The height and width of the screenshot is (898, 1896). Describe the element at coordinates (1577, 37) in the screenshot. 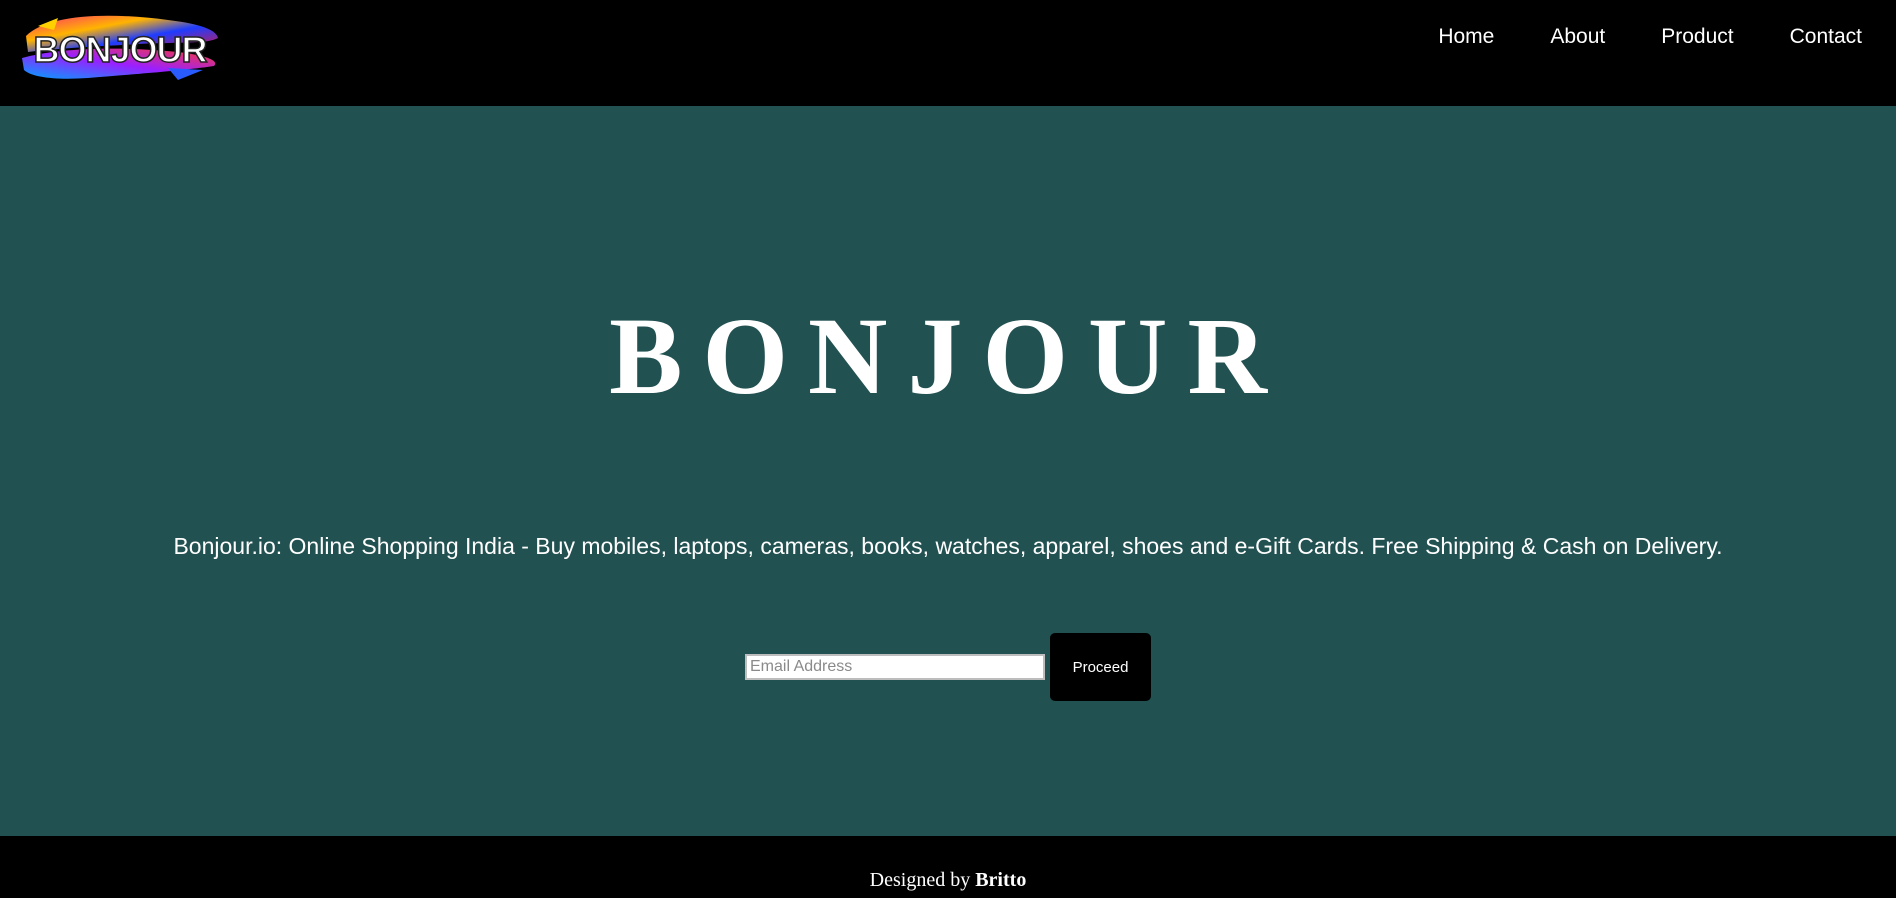

I see `nav-item-about: About` at that location.